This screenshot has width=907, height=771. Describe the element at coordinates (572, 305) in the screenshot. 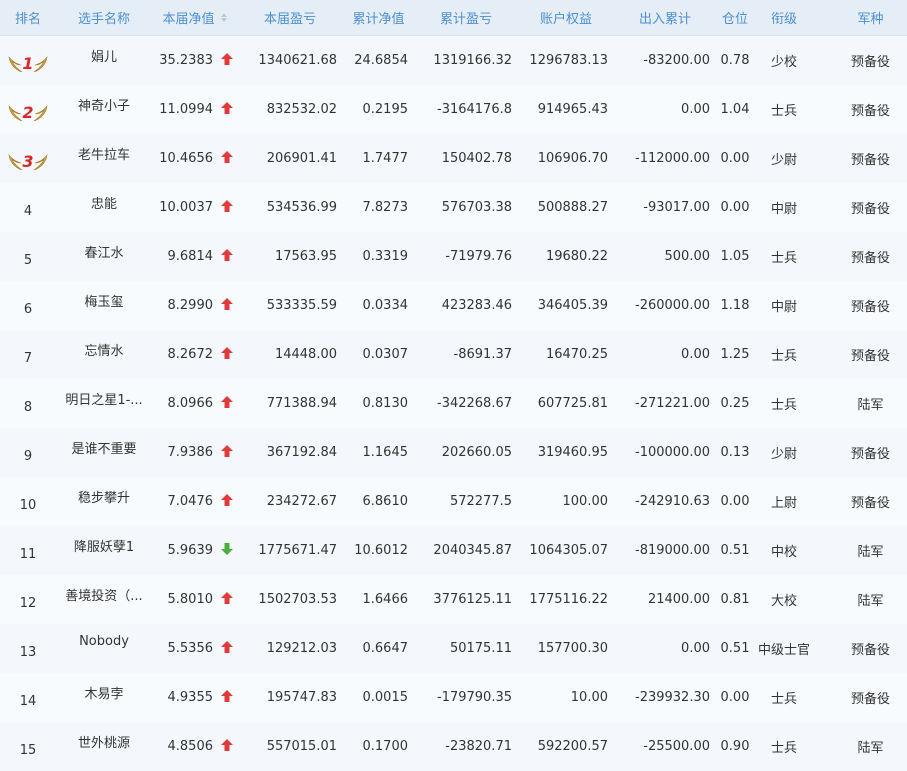

I see `cell-equity: 346405.39` at that location.